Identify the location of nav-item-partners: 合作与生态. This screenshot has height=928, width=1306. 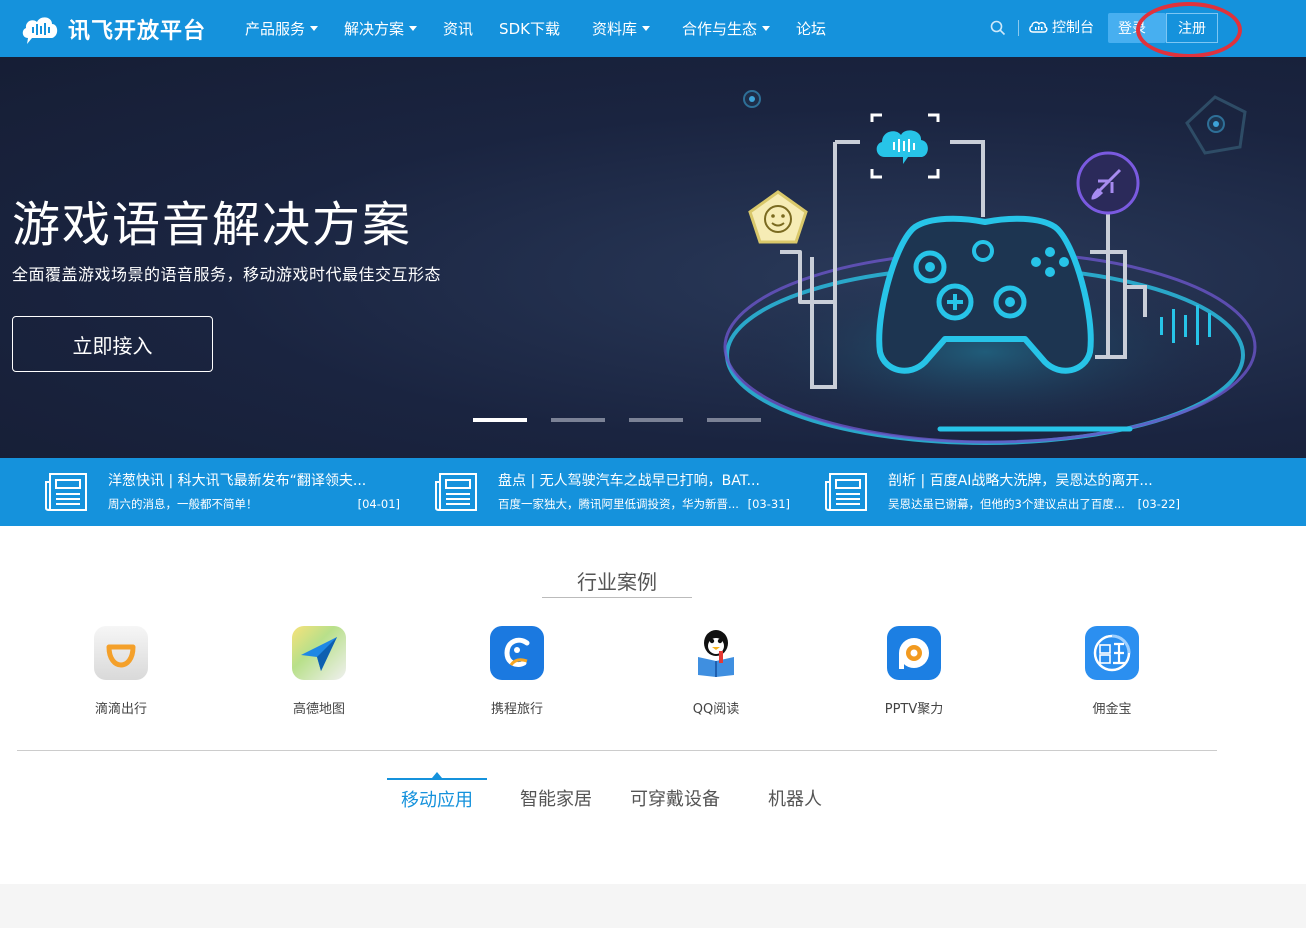
(726, 28).